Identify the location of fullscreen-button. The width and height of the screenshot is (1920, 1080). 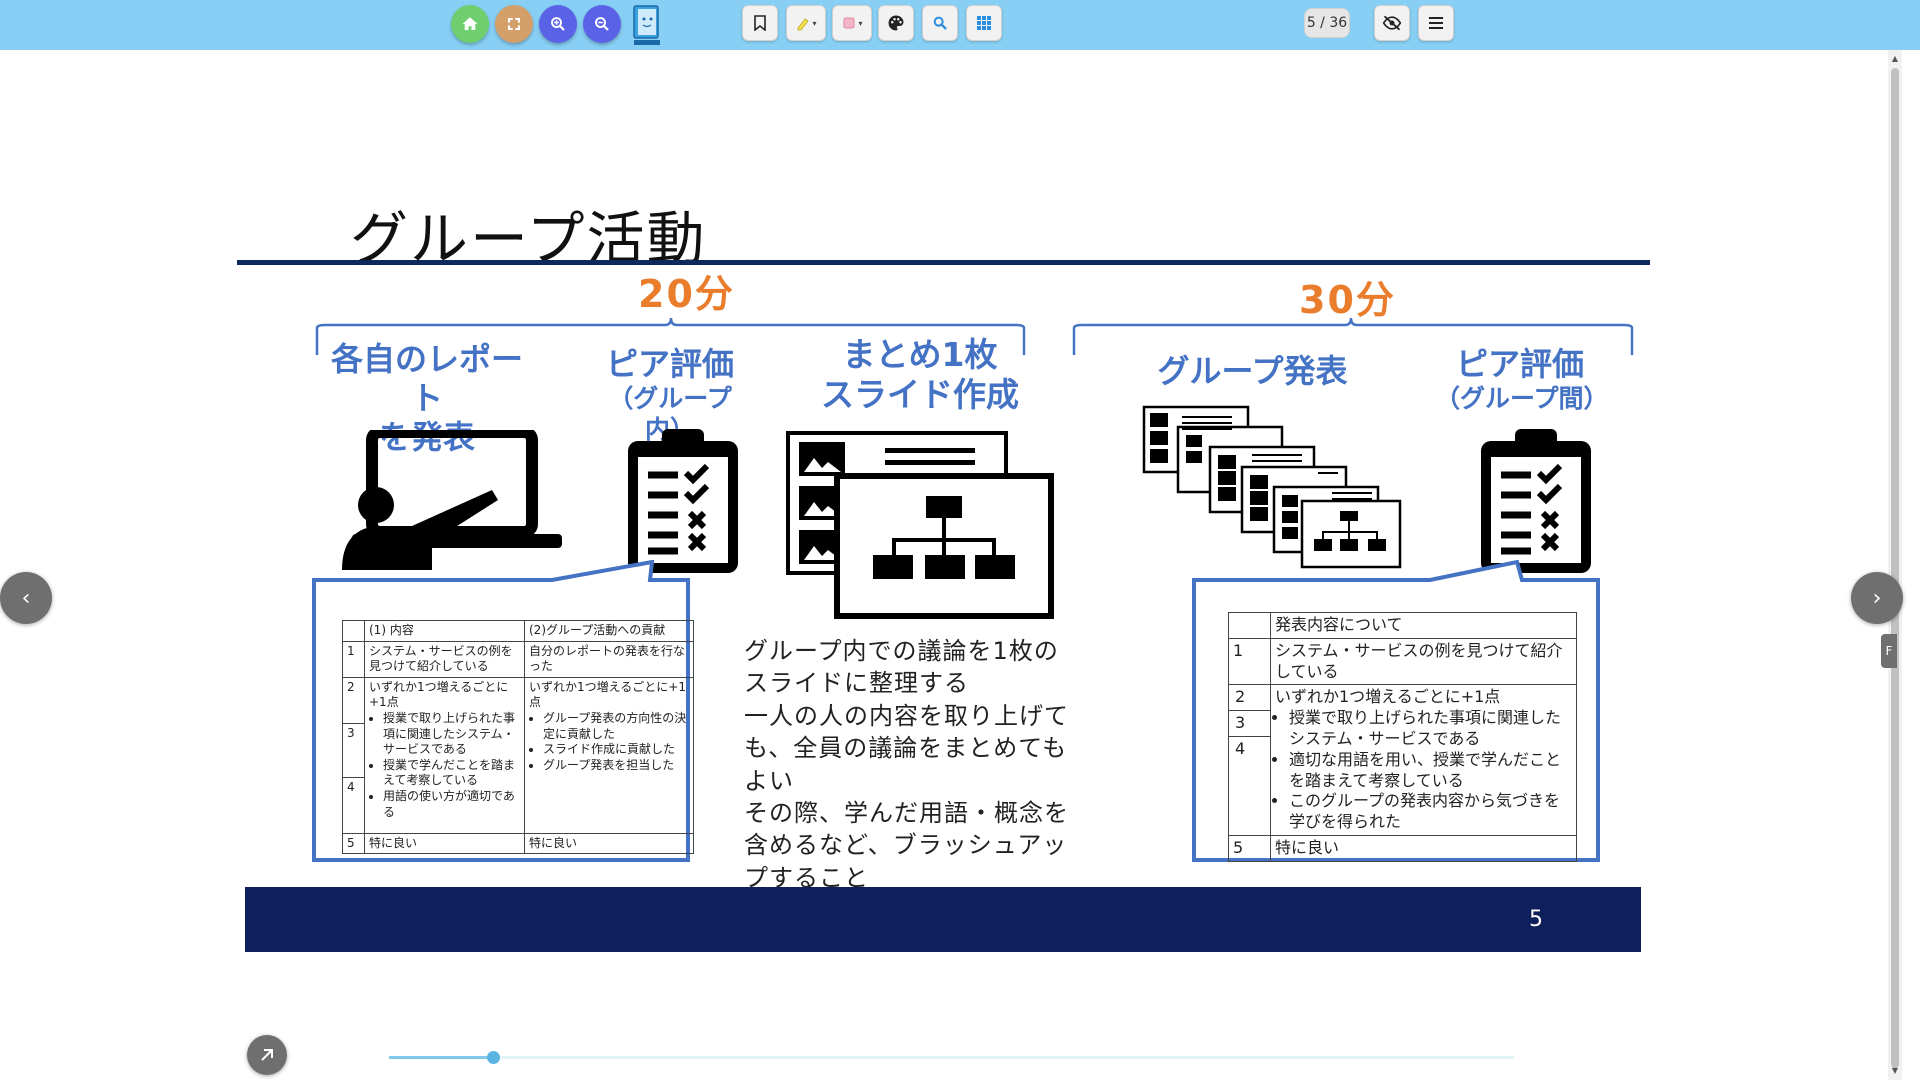
(514, 24).